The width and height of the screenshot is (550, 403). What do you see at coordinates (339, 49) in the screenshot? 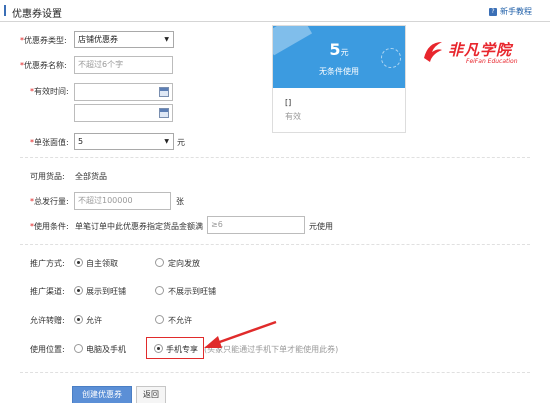
I see `coupon-amount: 5元` at bounding box center [339, 49].